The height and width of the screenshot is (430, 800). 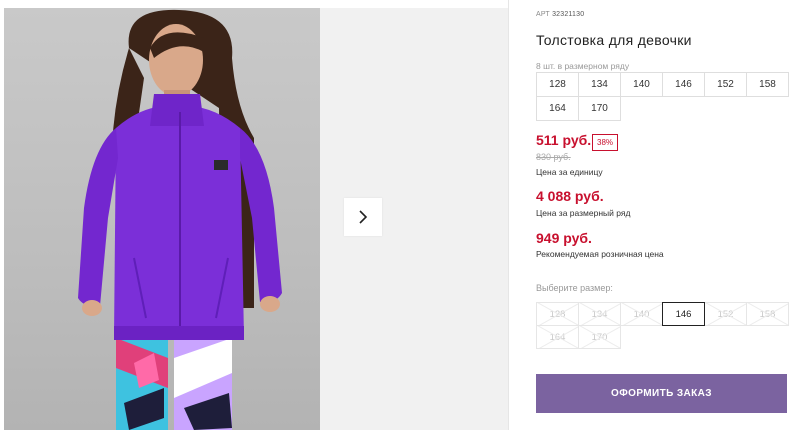 I want to click on size-option: 134, so click(x=599, y=314).